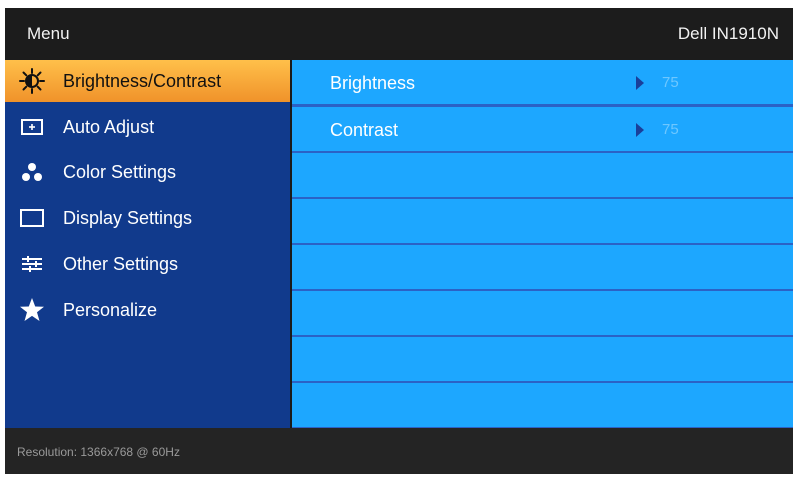 Image resolution: width=798 pixels, height=479 pixels. I want to click on star-icon, so click(32, 310).